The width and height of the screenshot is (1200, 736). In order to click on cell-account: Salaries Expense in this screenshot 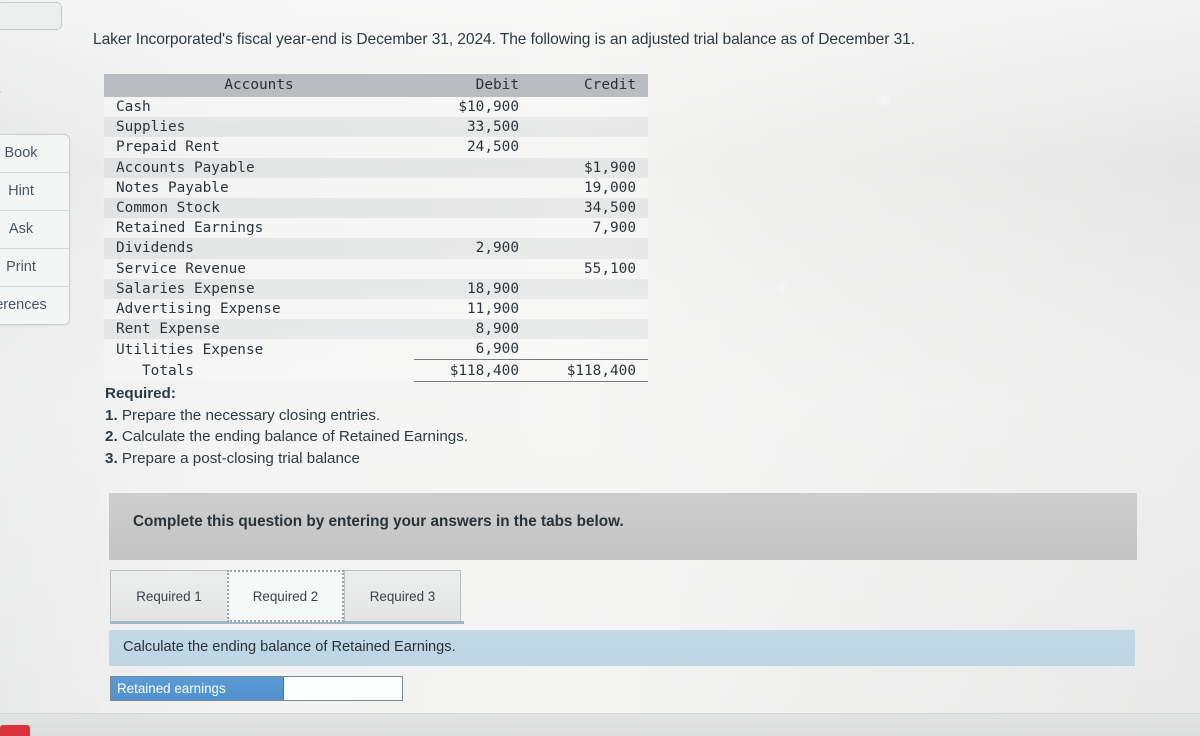, I will do `click(259, 288)`.